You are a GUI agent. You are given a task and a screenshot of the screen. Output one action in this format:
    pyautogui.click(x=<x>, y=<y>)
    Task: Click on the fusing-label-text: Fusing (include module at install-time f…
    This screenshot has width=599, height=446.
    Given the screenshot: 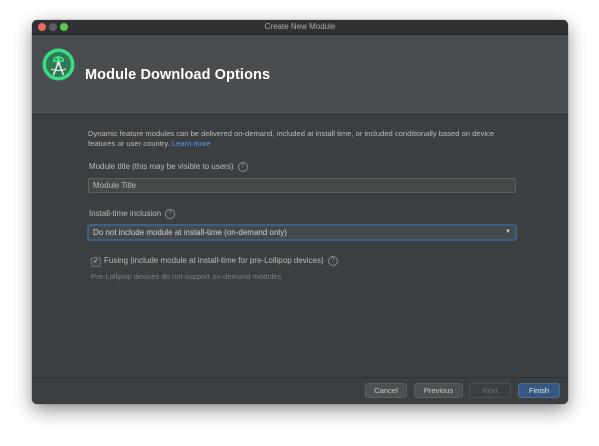 What is the action you would take?
    pyautogui.click(x=214, y=261)
    